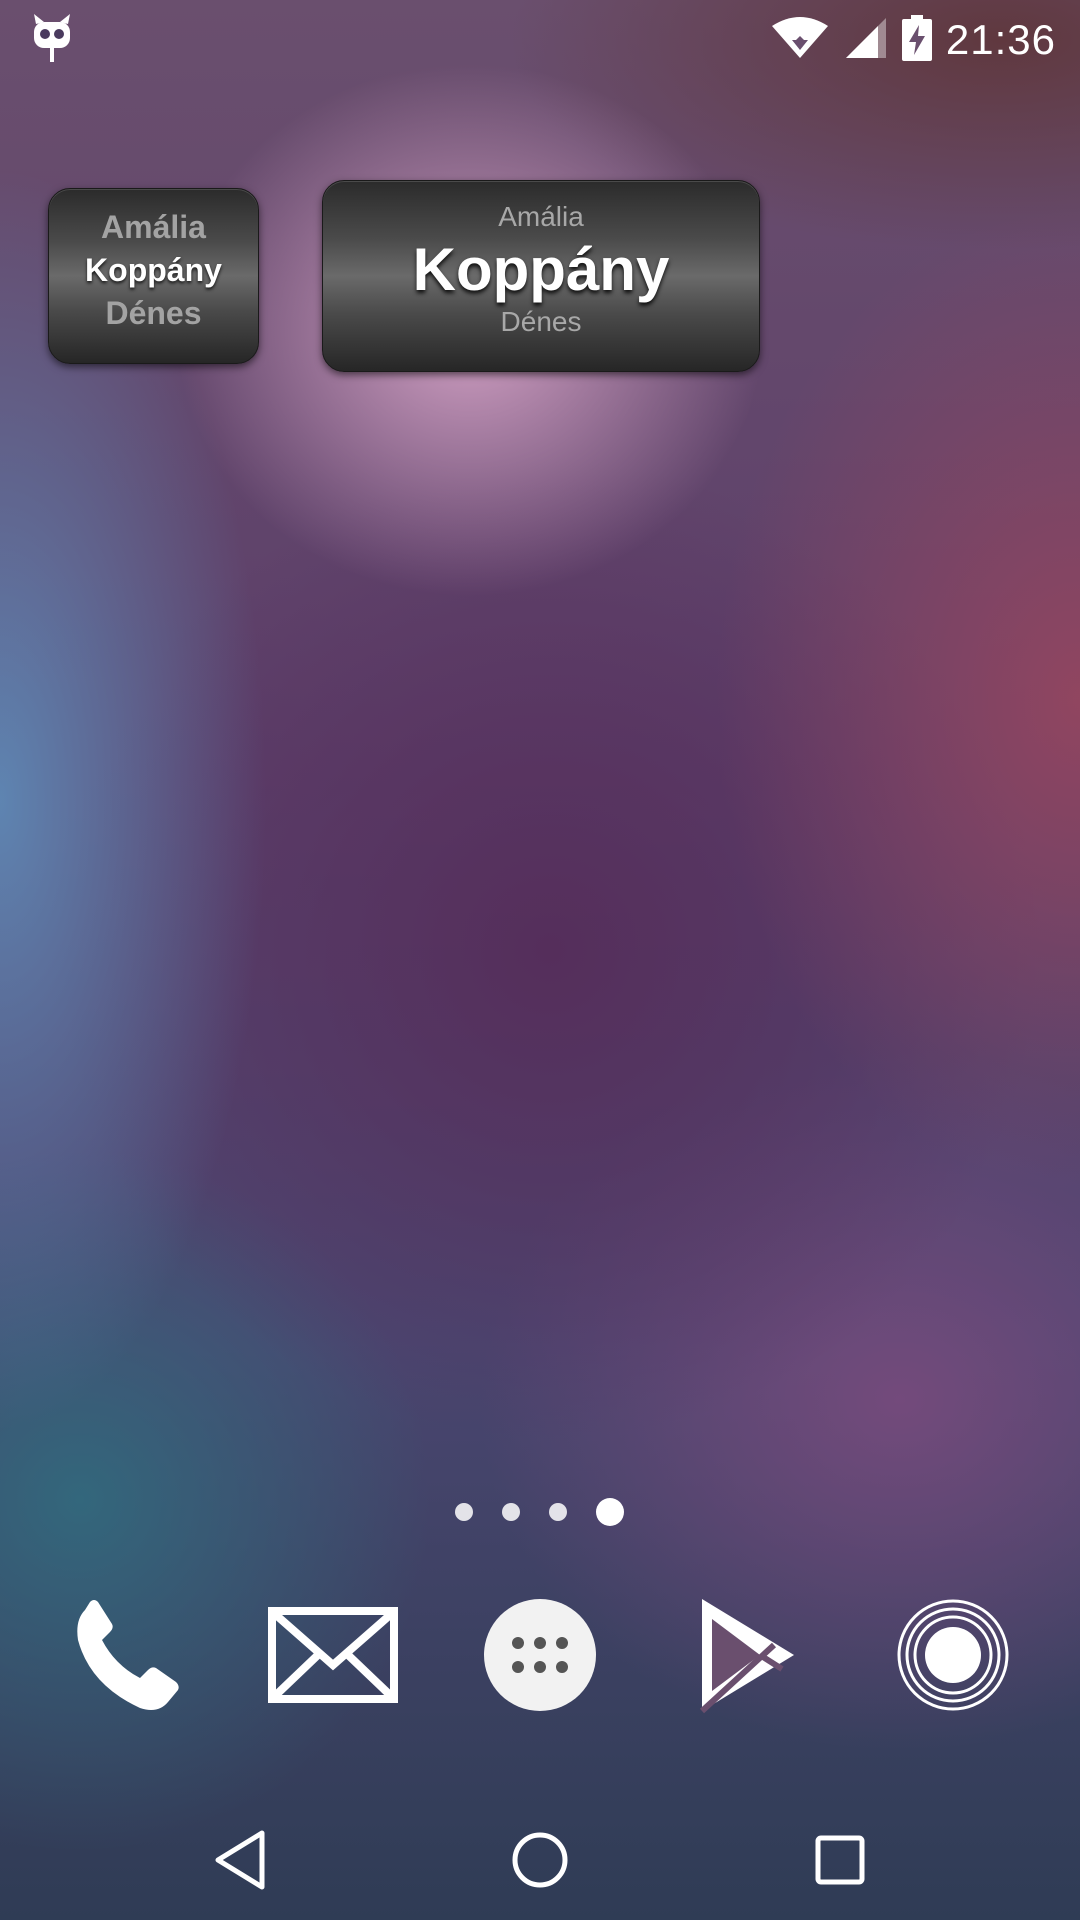 The width and height of the screenshot is (1080, 1920). Describe the element at coordinates (840, 1860) in the screenshot. I see `recents-icon` at that location.